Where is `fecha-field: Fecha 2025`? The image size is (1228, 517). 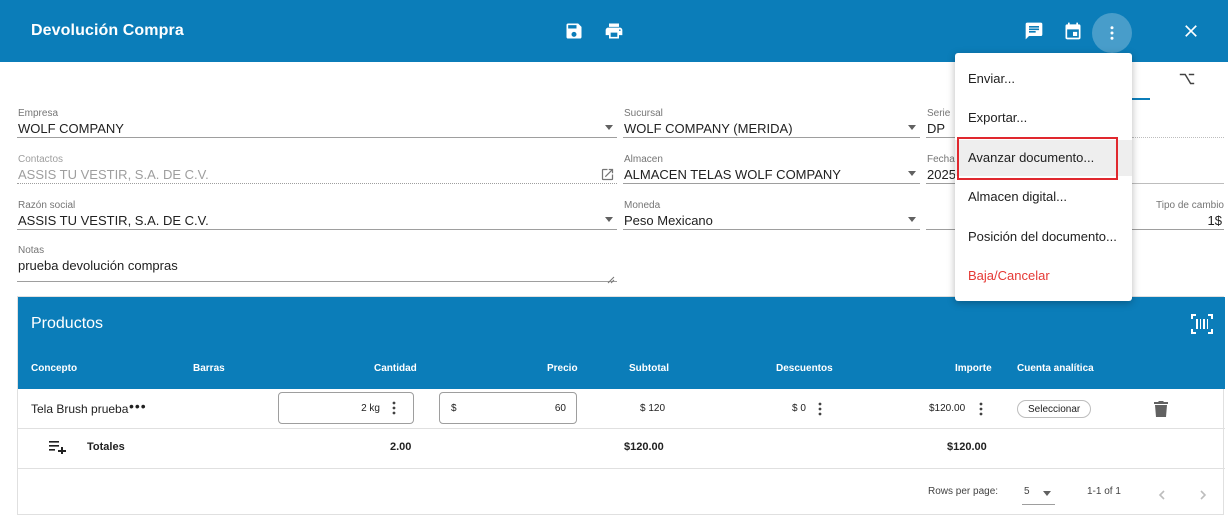 fecha-field: Fecha 2025 is located at coordinates (941, 169).